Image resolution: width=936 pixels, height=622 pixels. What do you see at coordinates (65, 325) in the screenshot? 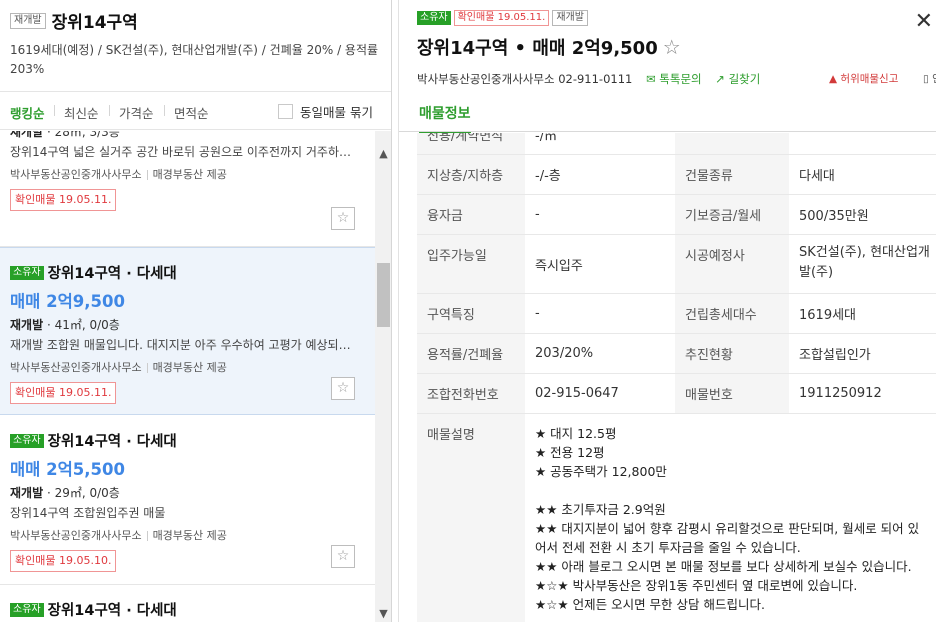
I see `listing-spec: 재개발 · 41㎡, 0/0층` at bounding box center [65, 325].